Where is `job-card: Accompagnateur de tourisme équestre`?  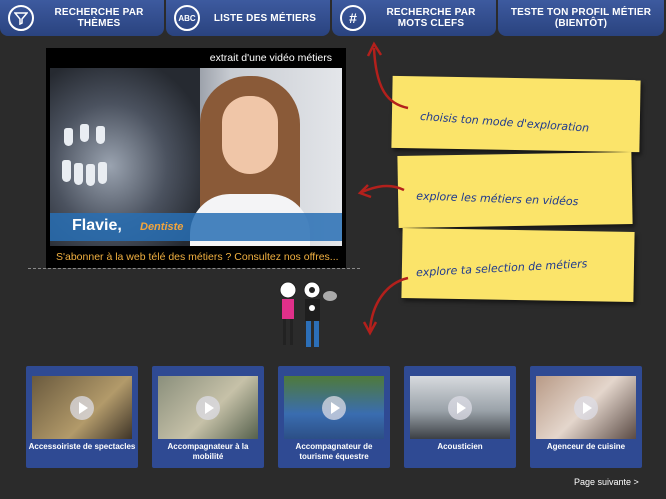 job-card: Accompagnateur de tourisme équestre is located at coordinates (334, 417).